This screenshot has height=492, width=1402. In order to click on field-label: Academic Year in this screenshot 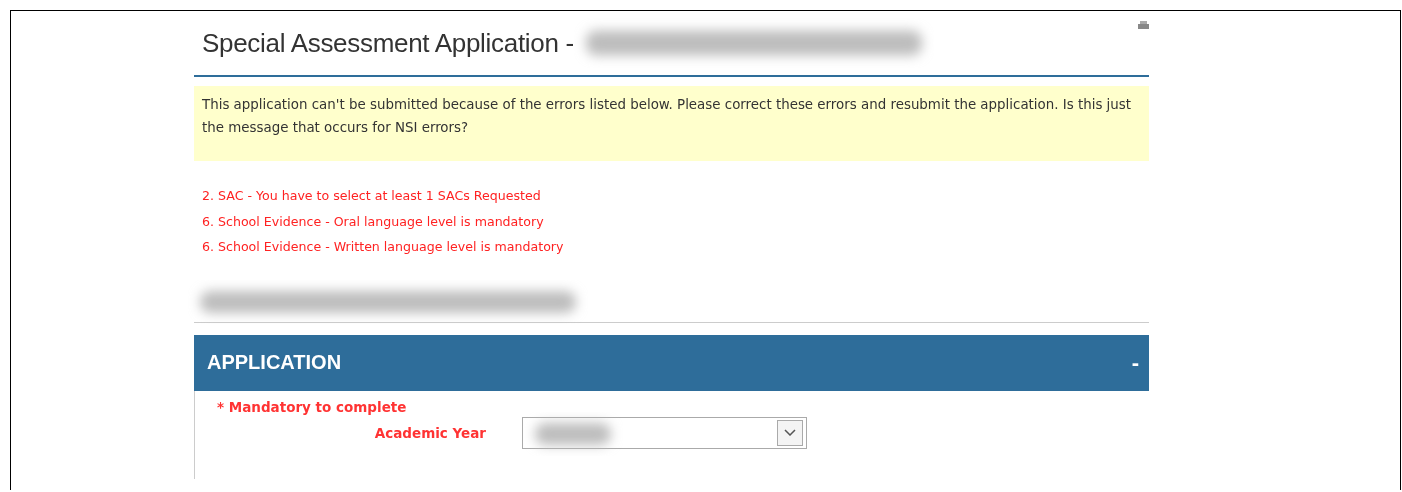, I will do `click(430, 432)`.